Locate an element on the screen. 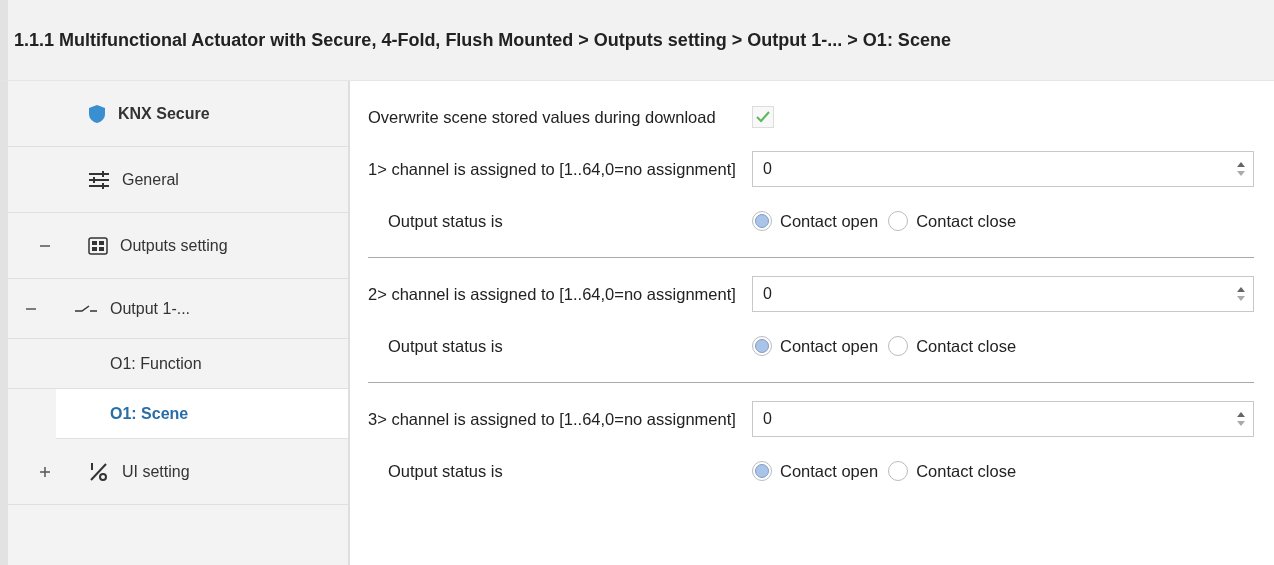  setting-label: 2> channel is assigned to [1..64,0=no assignment] is located at coordinates (552, 294).